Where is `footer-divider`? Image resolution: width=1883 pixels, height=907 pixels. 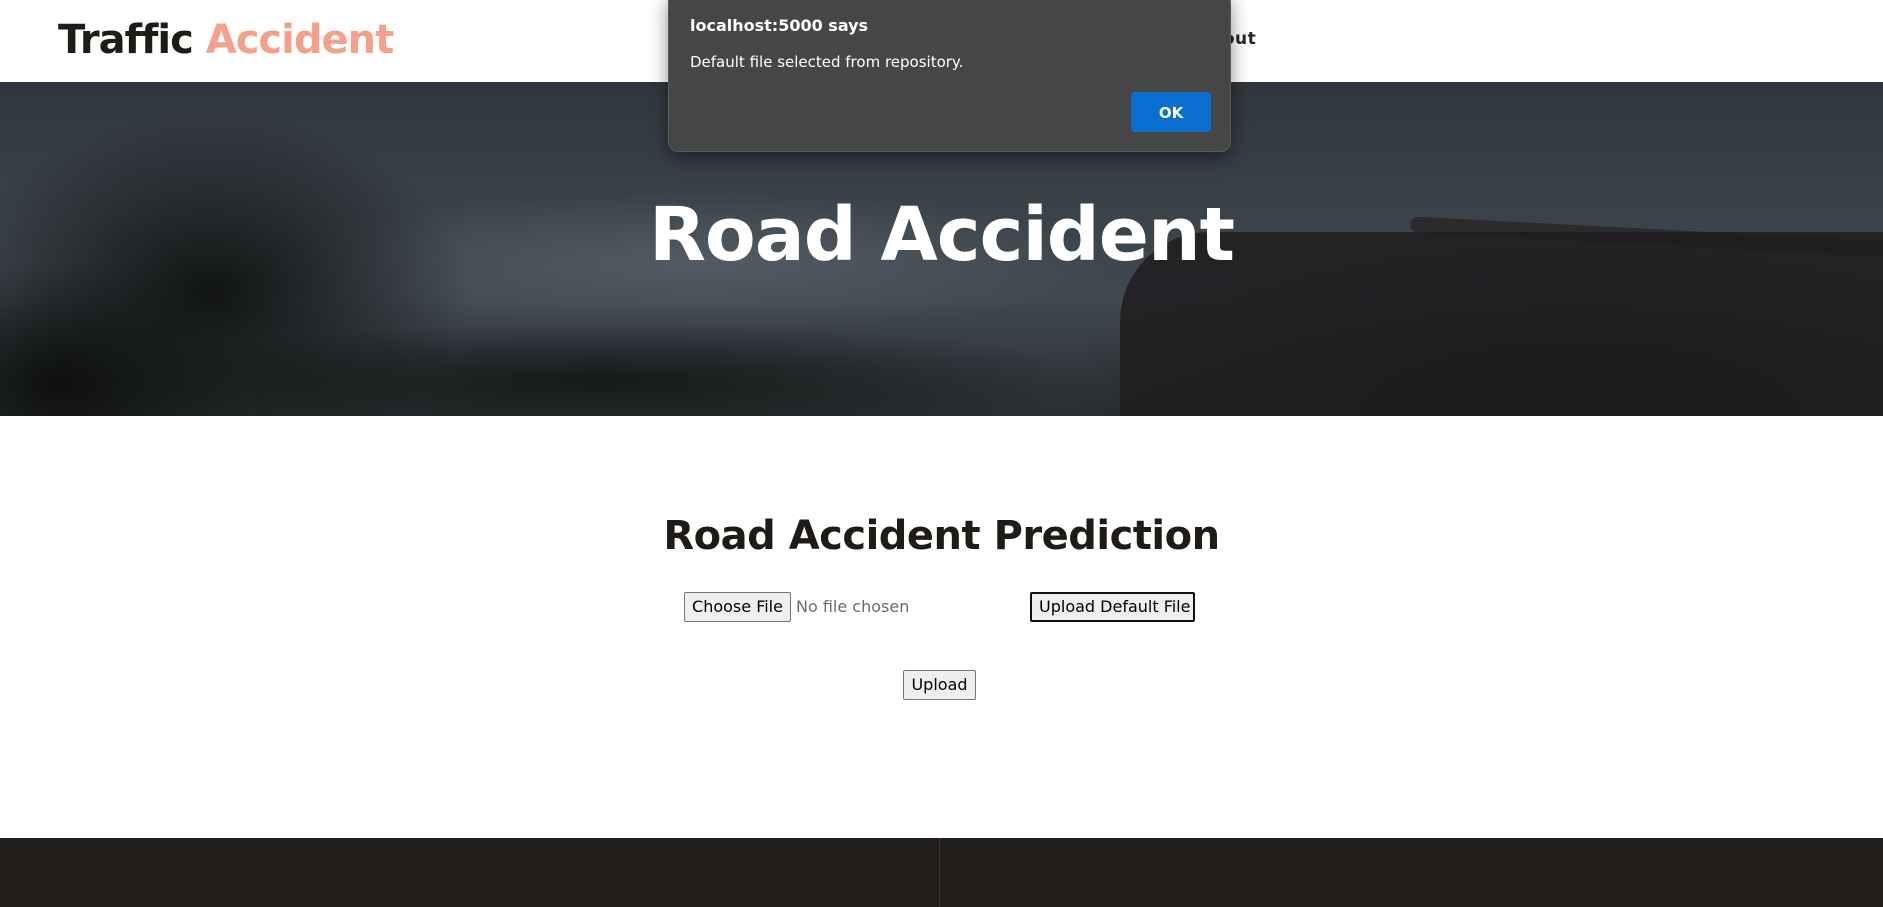
footer-divider is located at coordinates (939, 872).